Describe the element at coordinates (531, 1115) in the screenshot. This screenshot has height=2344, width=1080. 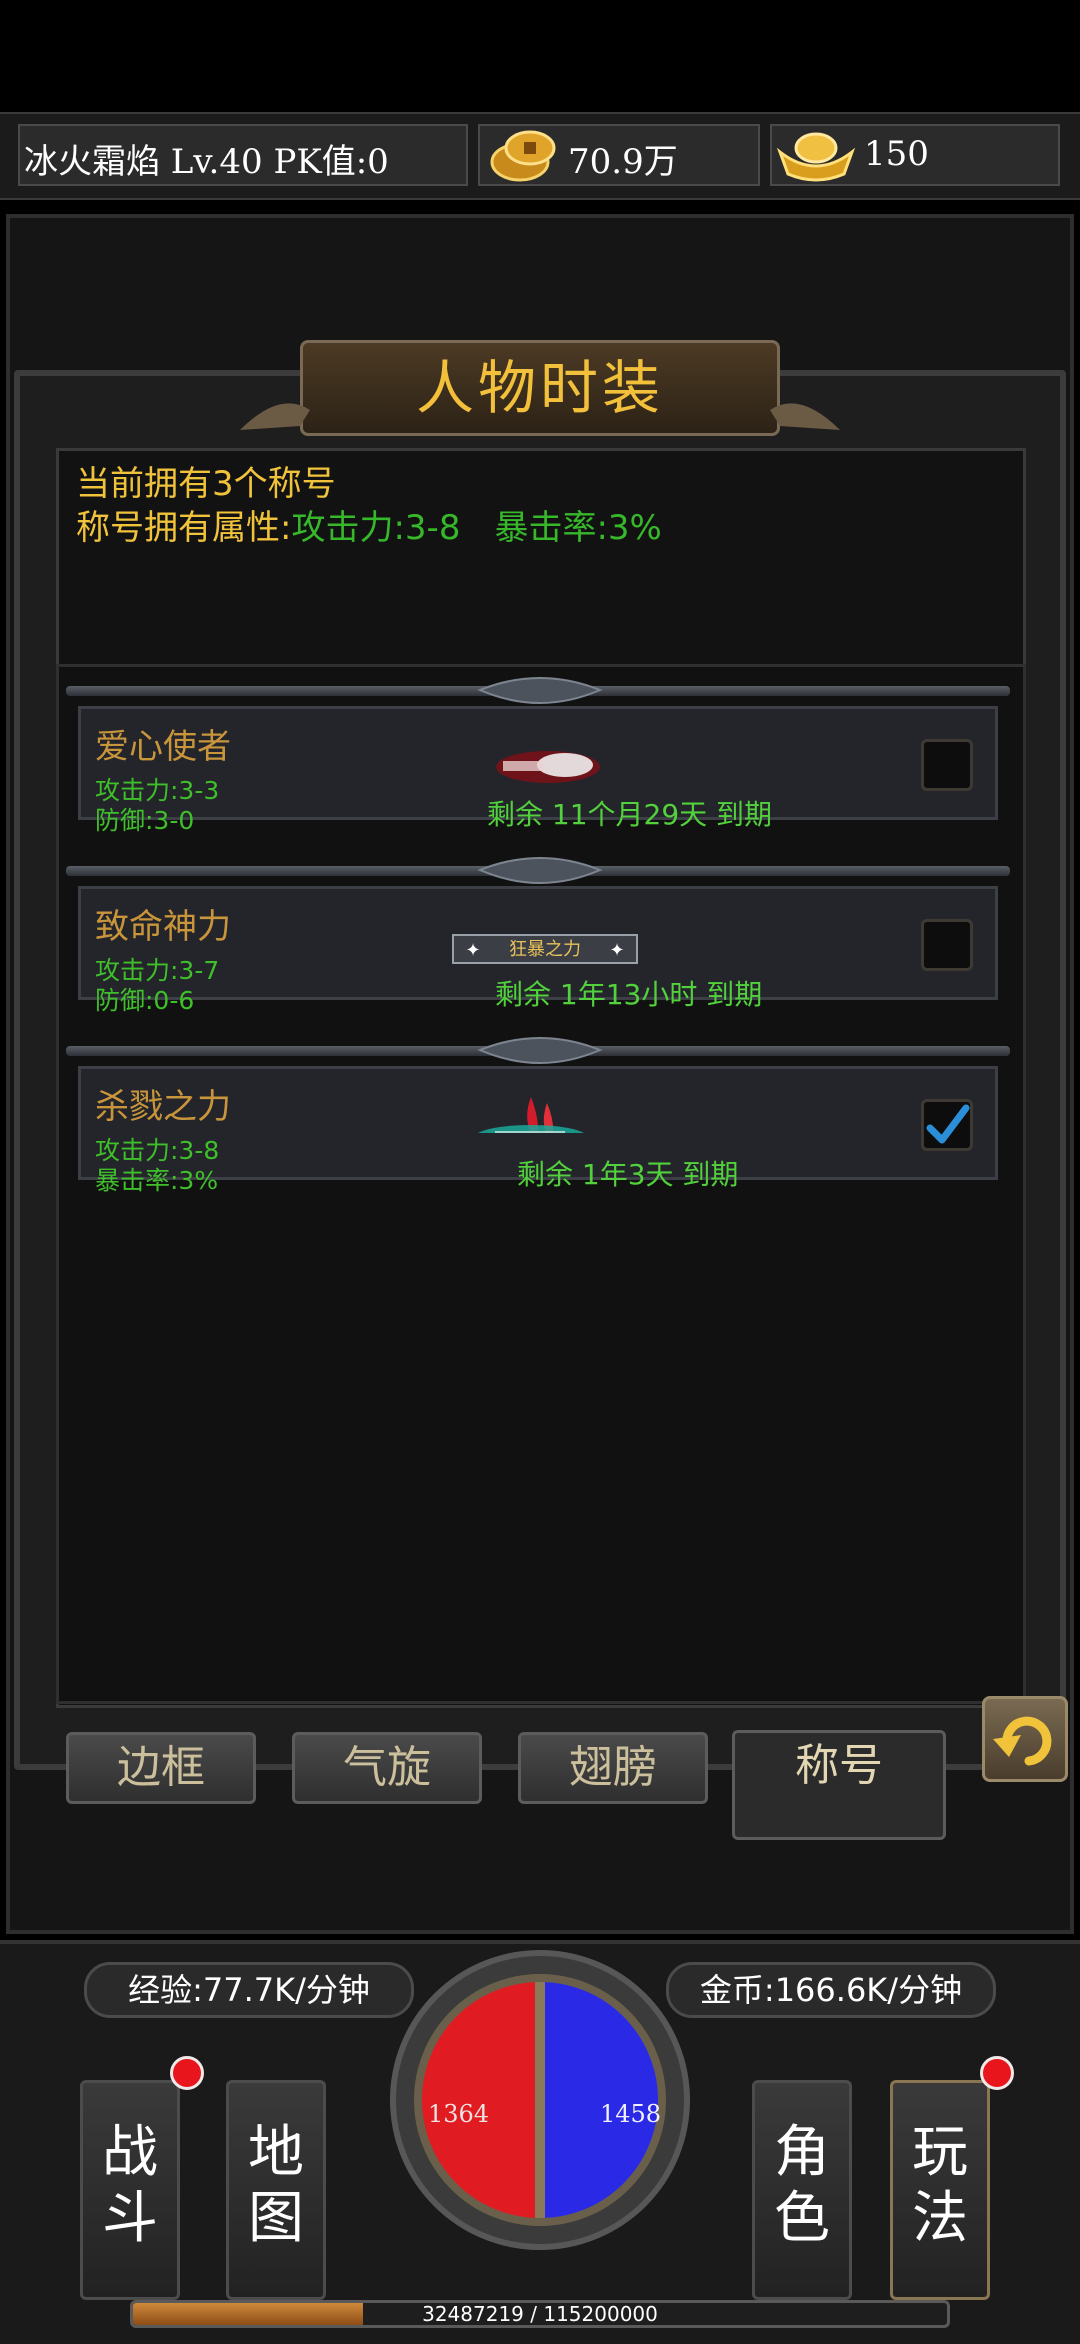
I see `slaughter-power-badge-icon` at that location.